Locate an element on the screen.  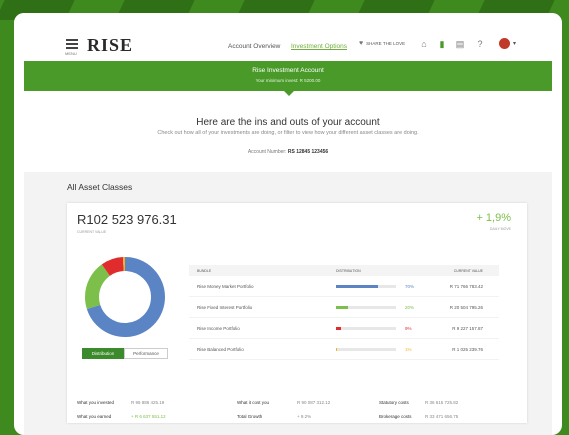
current-value: R102 523 976.31 is located at coordinates (127, 219).